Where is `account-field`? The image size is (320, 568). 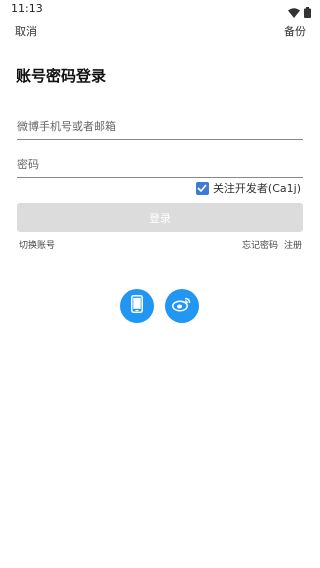 account-field is located at coordinates (160, 127).